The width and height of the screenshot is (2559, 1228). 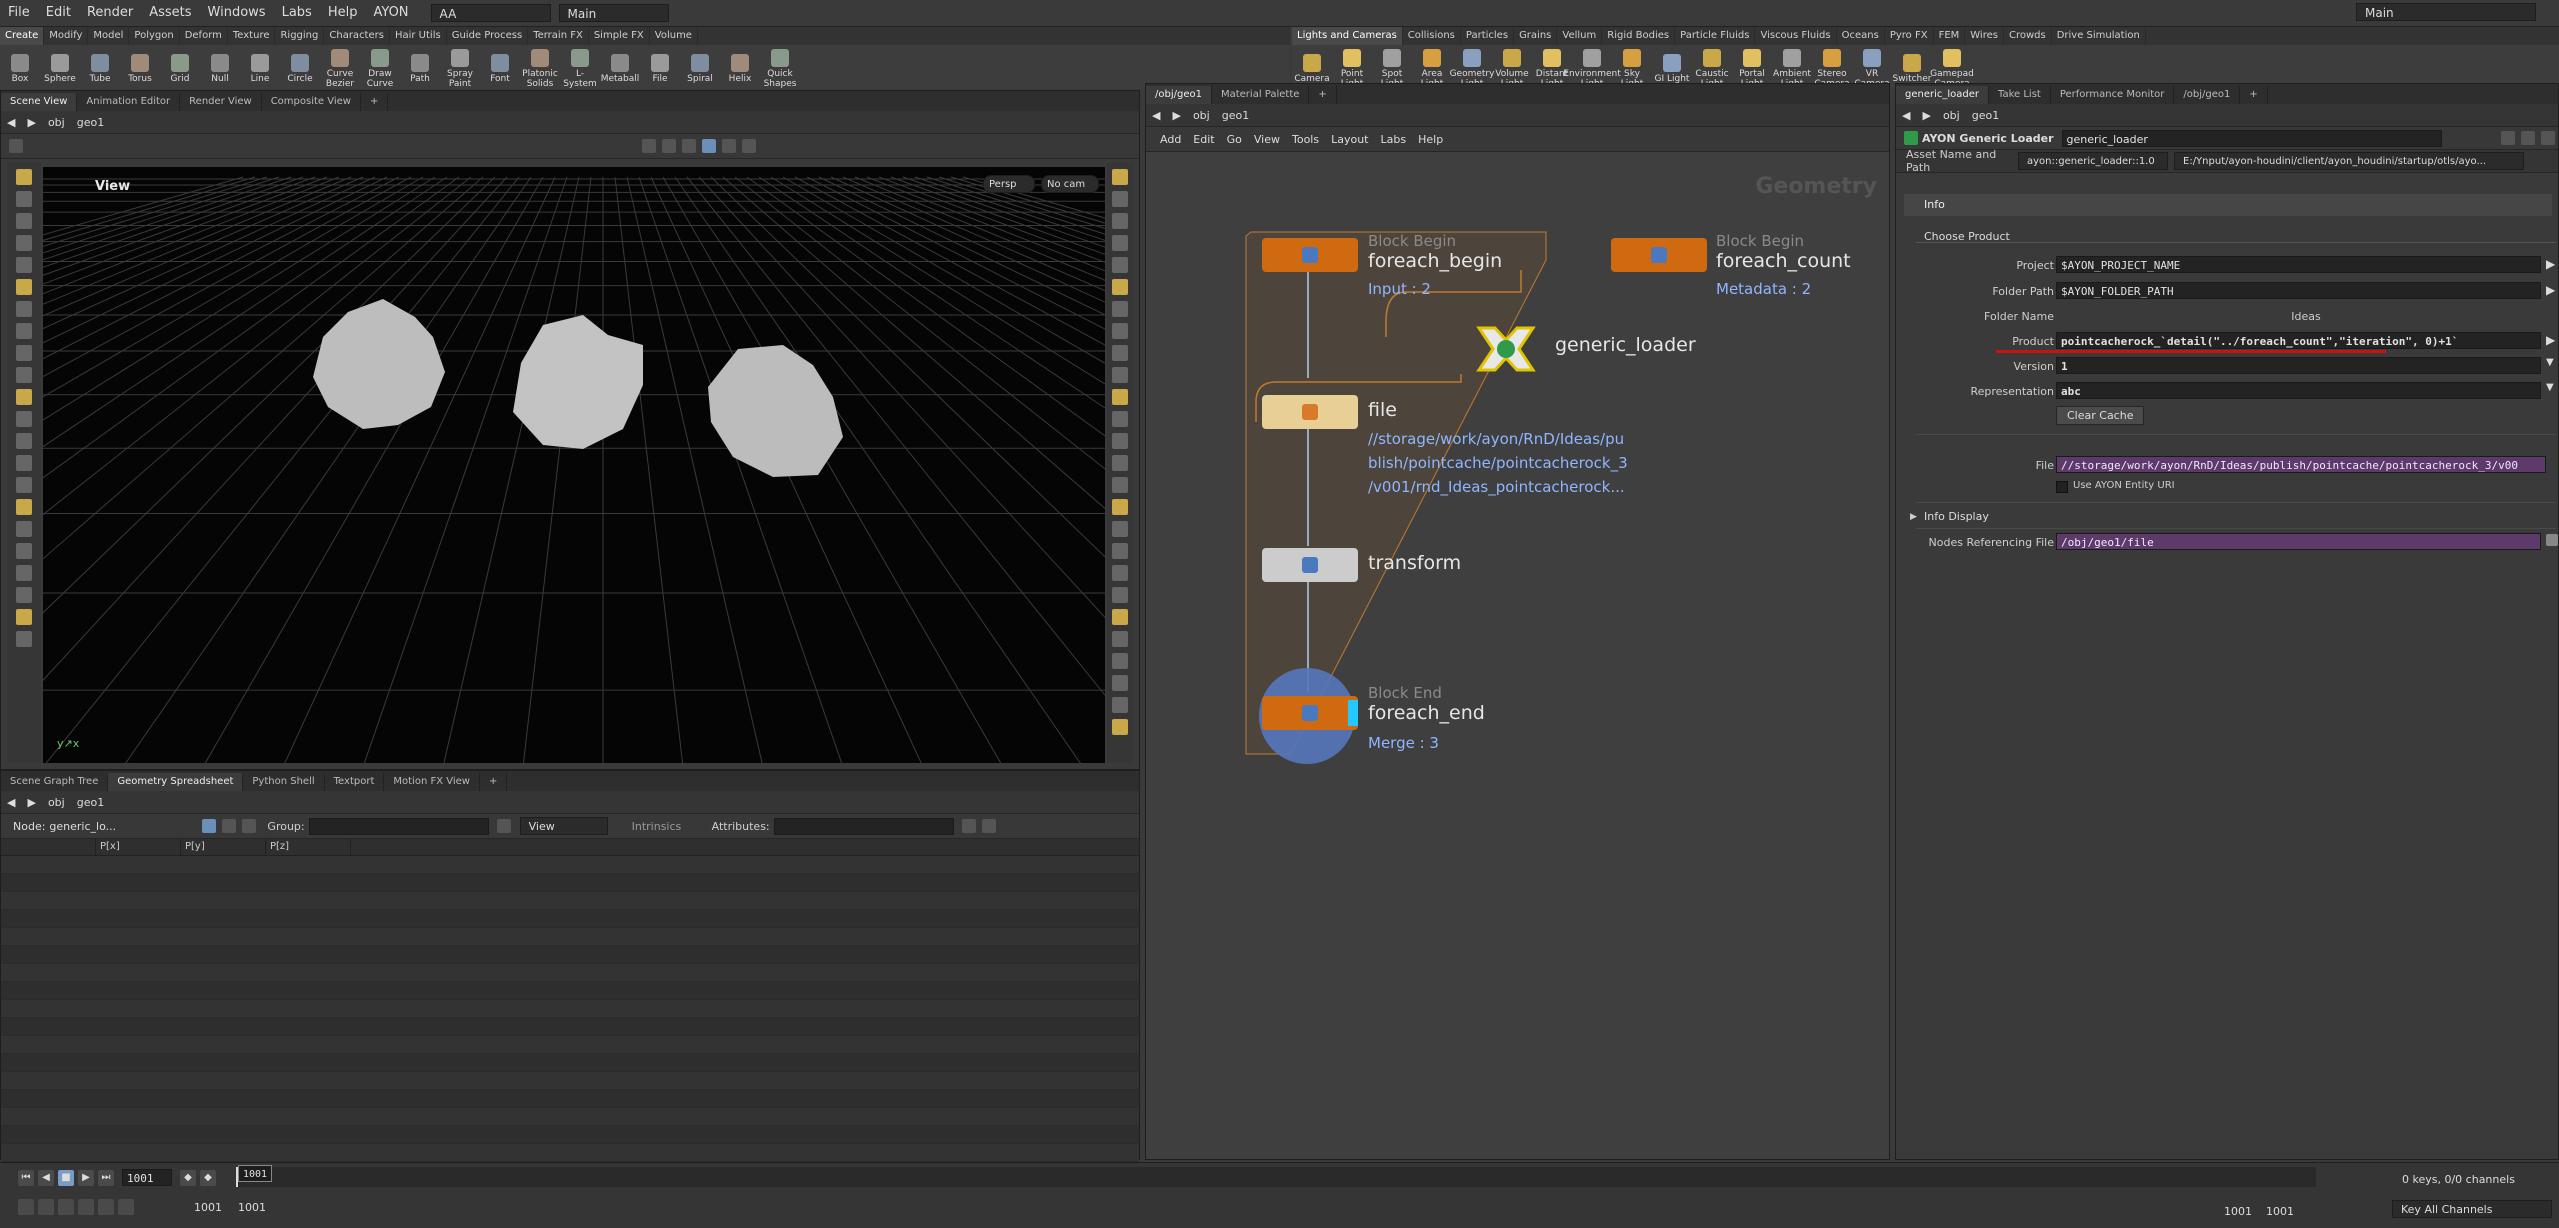 I want to click on next-key-icon: ◆, so click(x=208, y=1177).